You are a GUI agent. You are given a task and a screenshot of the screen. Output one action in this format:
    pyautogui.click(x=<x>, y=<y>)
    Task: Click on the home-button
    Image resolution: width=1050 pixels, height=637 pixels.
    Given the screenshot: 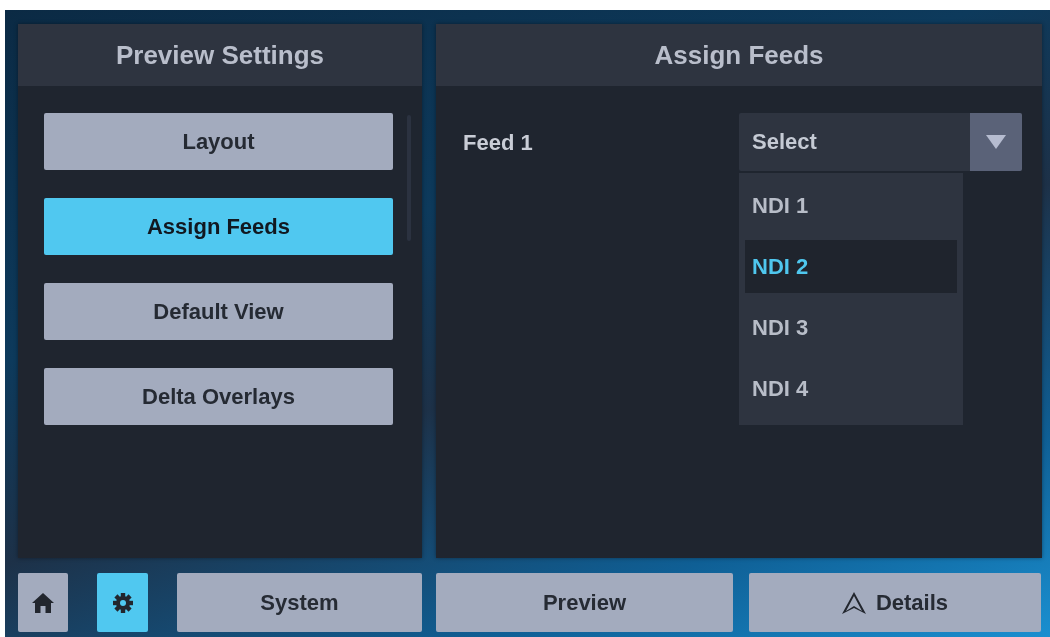 What is the action you would take?
    pyautogui.click(x=43, y=602)
    